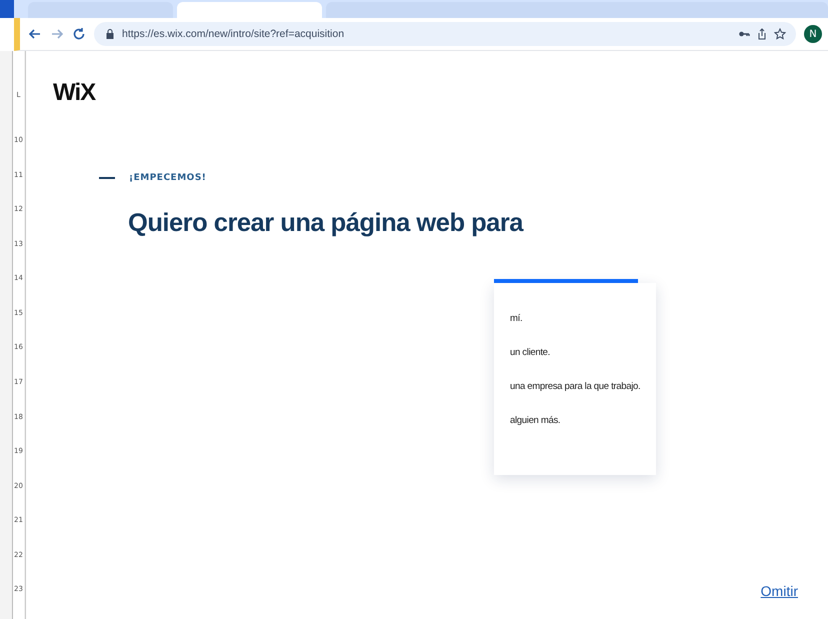  I want to click on profile-avatar: N, so click(813, 34).